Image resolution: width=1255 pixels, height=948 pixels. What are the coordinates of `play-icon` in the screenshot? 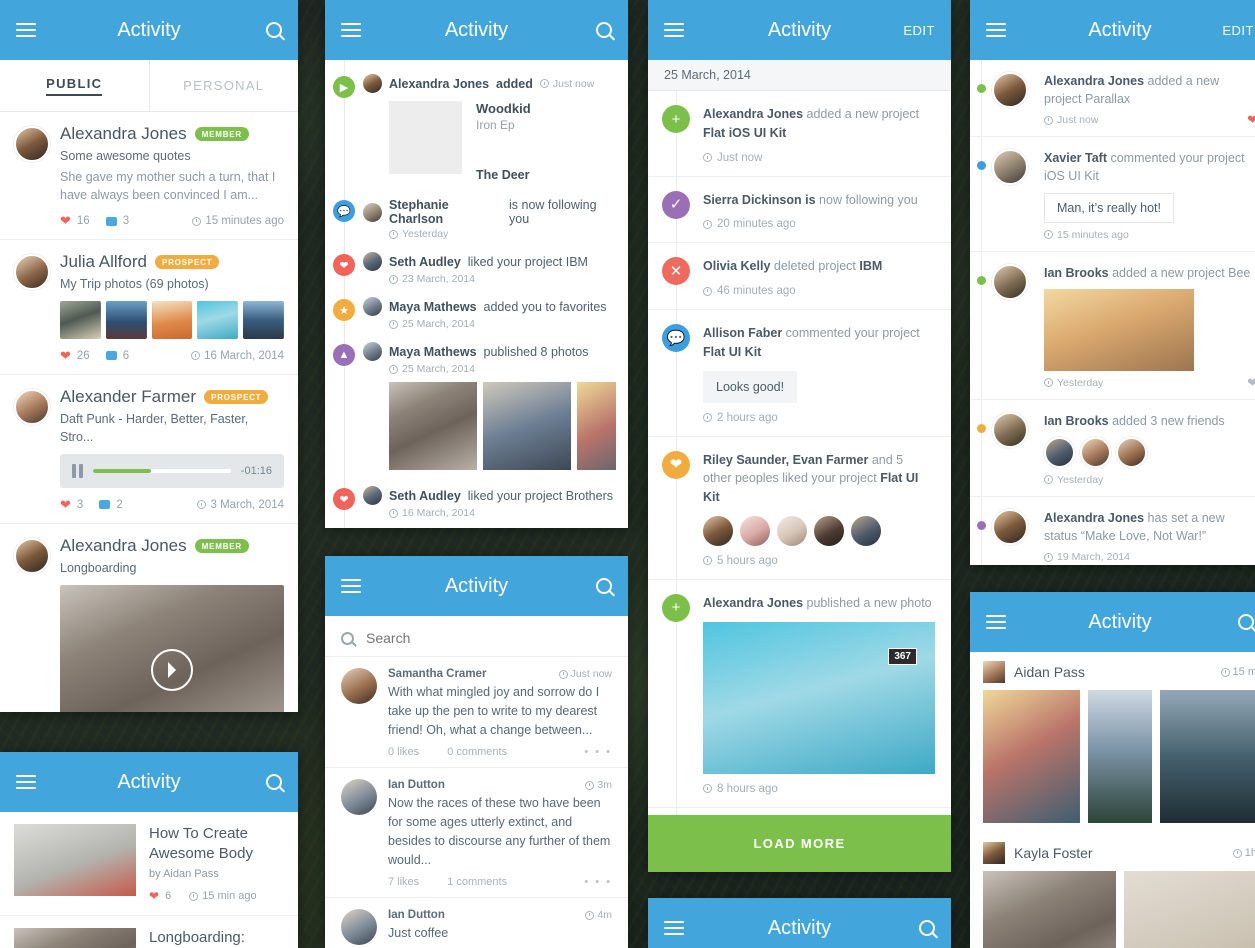 It's located at (172, 669).